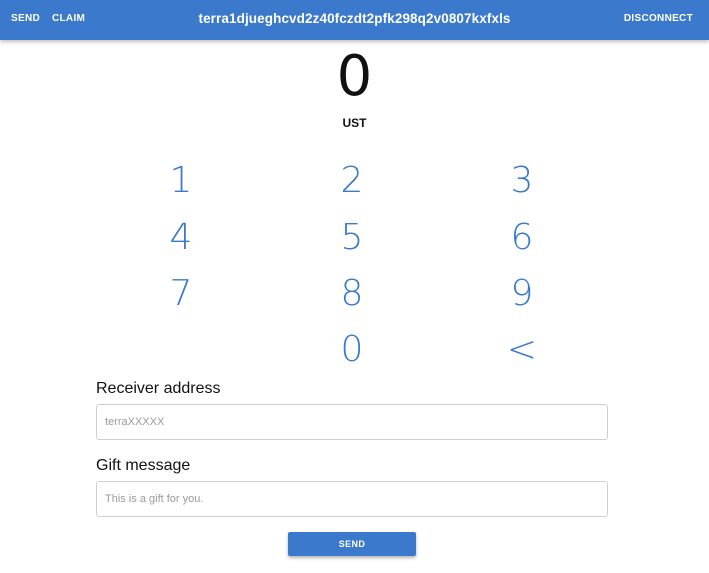 The height and width of the screenshot is (573, 709). Describe the element at coordinates (522, 350) in the screenshot. I see `keypad-backspace-key: <` at that location.